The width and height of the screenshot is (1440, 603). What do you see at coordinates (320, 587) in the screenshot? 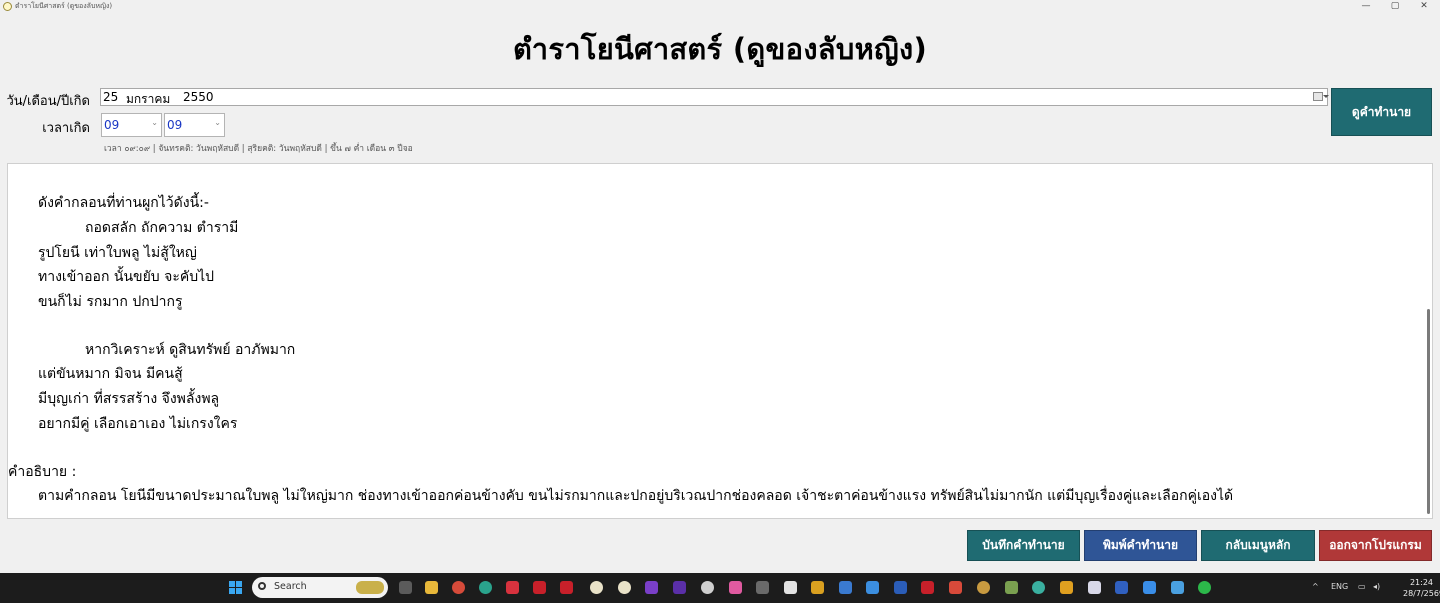
I see `taskbar-search: Search` at bounding box center [320, 587].